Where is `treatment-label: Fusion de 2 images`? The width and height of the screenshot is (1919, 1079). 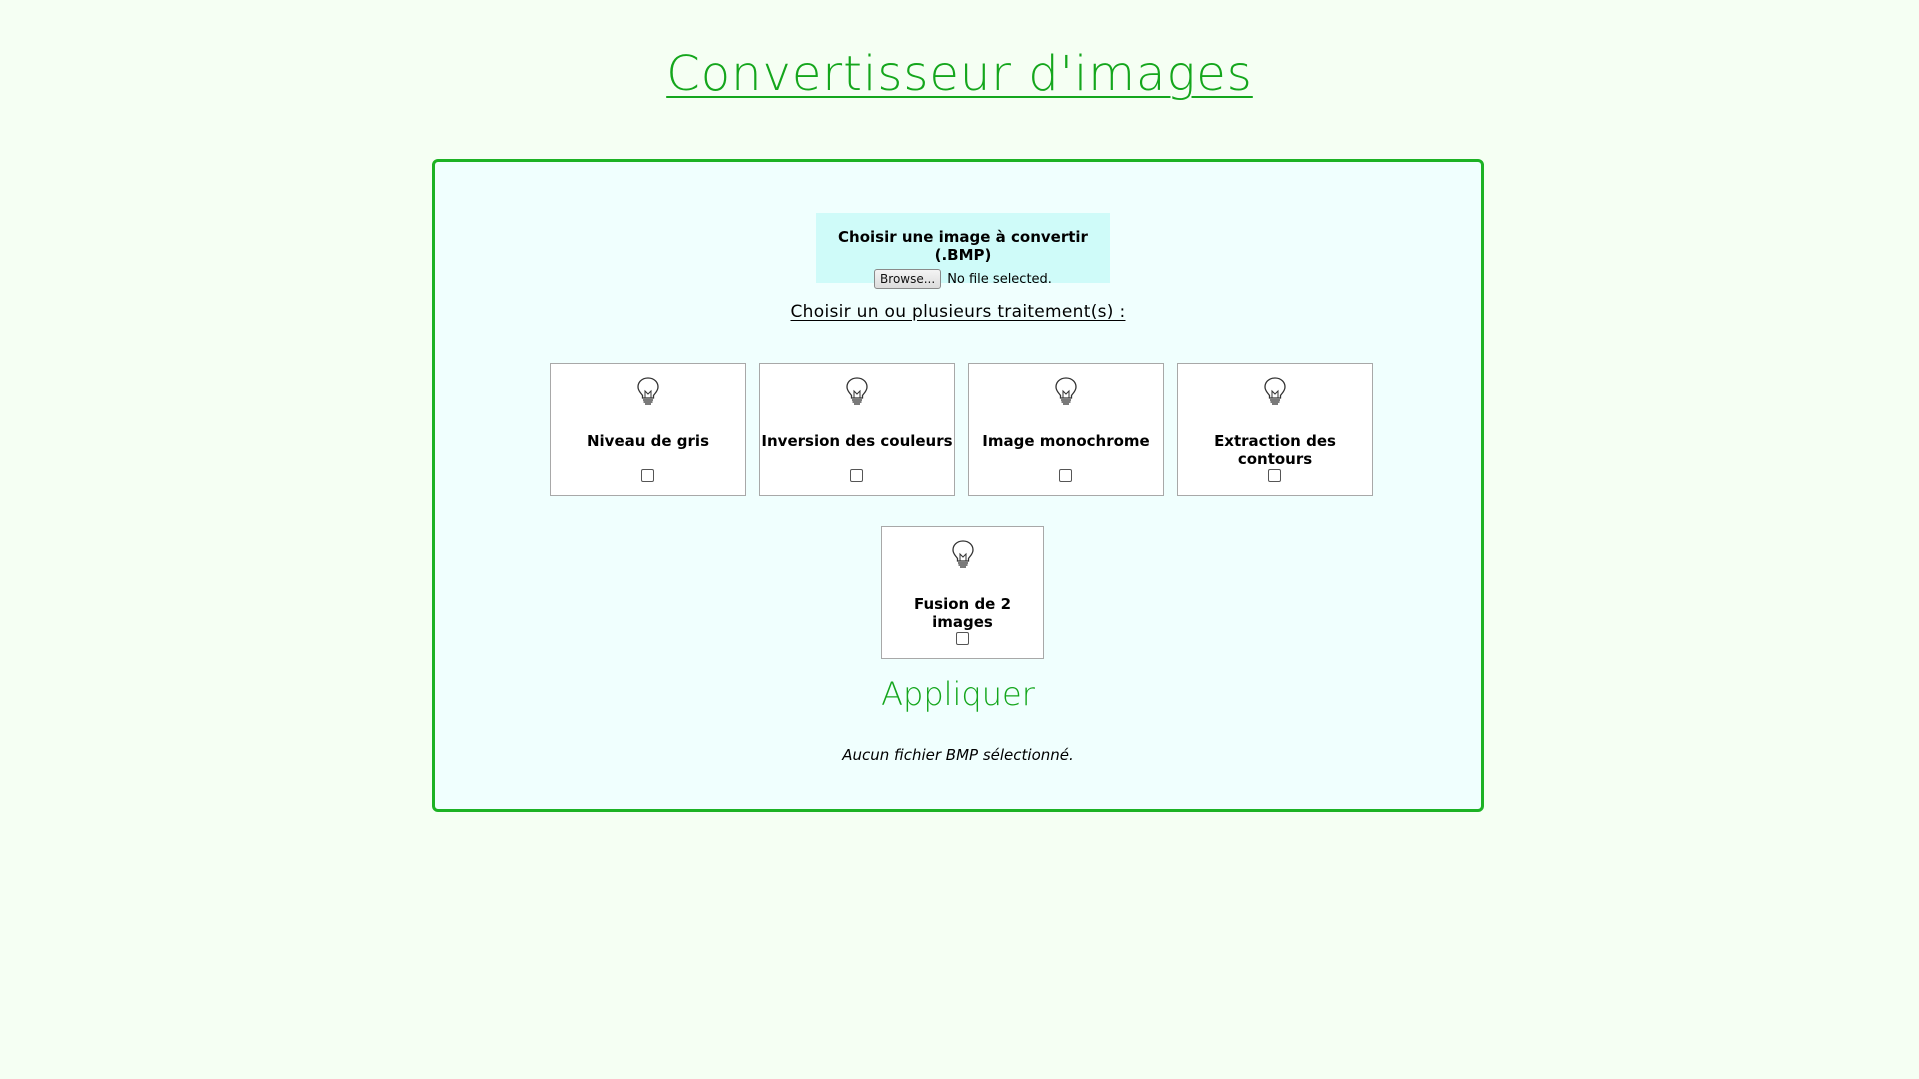 treatment-label: Fusion de 2 images is located at coordinates (962, 613).